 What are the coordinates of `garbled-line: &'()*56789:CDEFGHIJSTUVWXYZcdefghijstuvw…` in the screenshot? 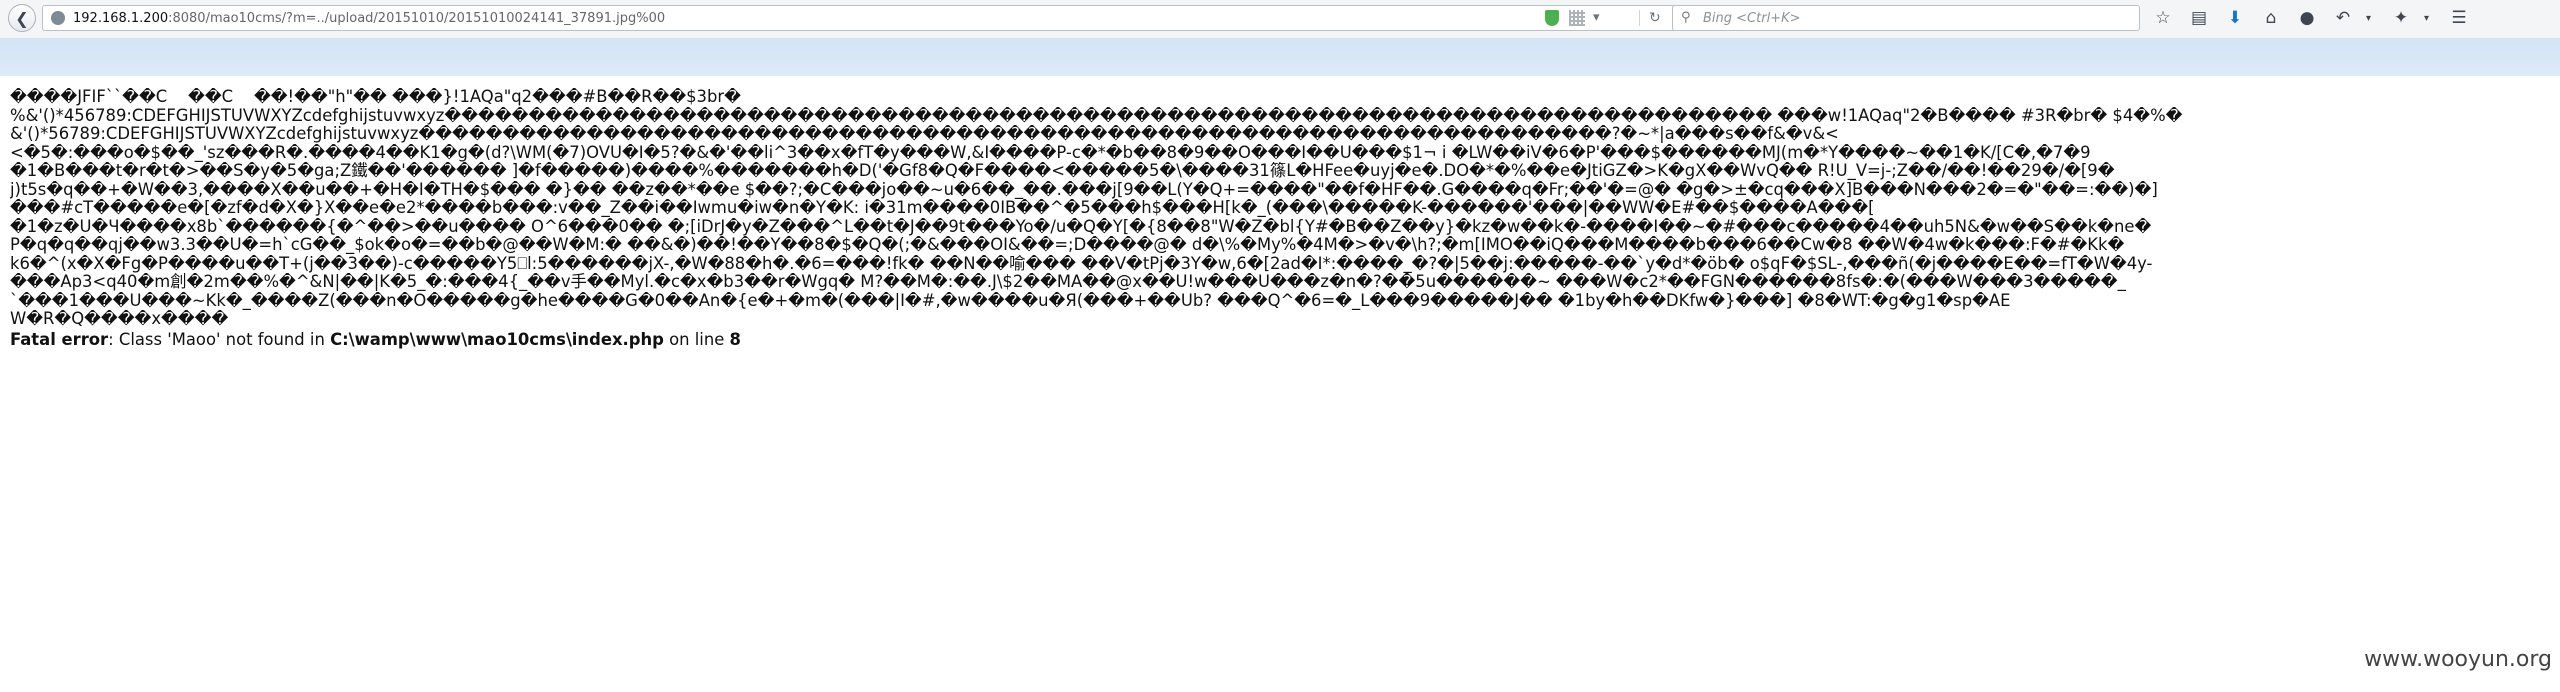 It's located at (924, 134).